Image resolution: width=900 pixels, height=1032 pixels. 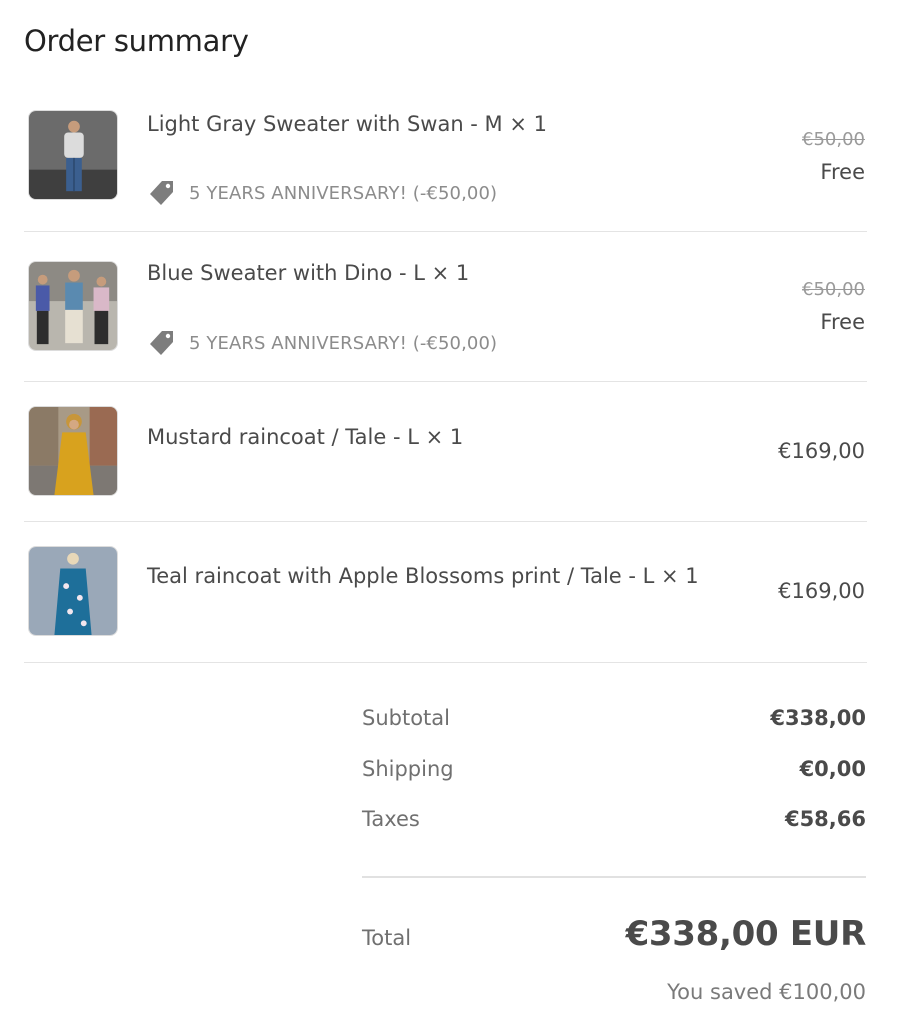 I want to click on subtotal-value: €338,00, so click(x=818, y=718).